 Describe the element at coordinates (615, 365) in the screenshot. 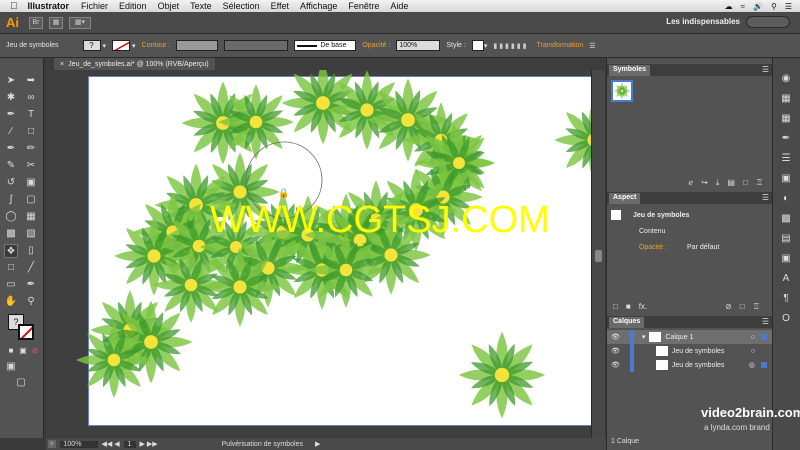

I see `sublayer-2-eye-icon: 👁` at that location.